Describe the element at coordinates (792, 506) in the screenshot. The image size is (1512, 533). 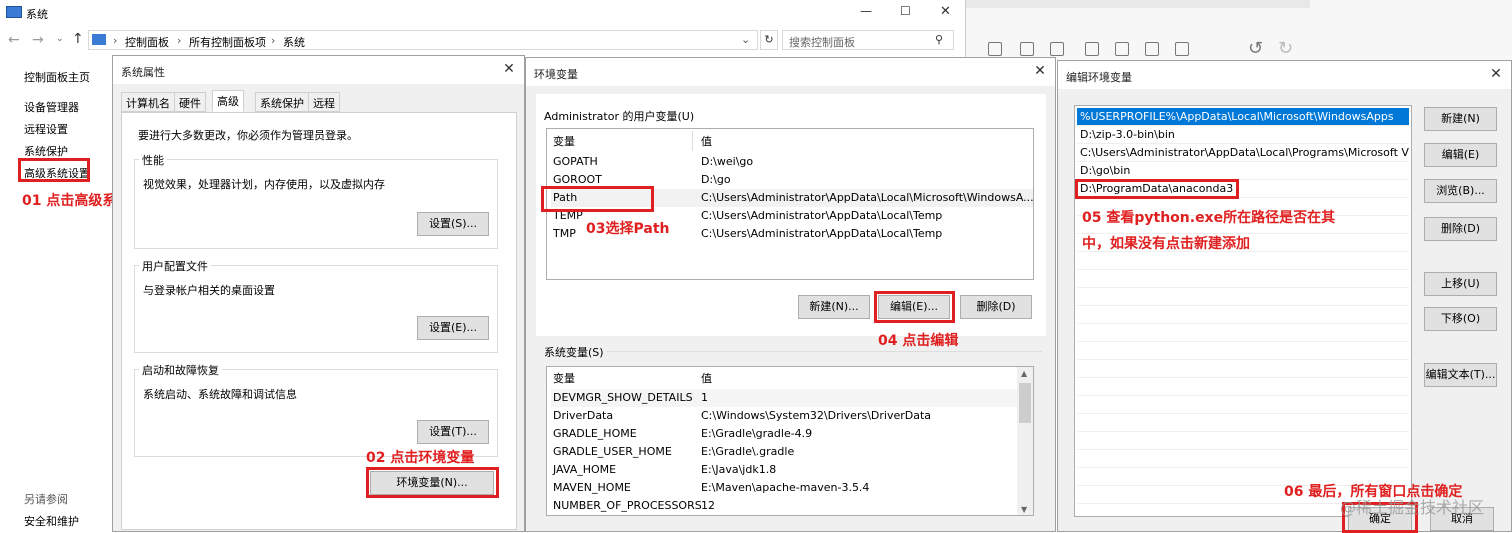
I see `table-row: NUMBER_OF_PROCESSORS 12` at that location.